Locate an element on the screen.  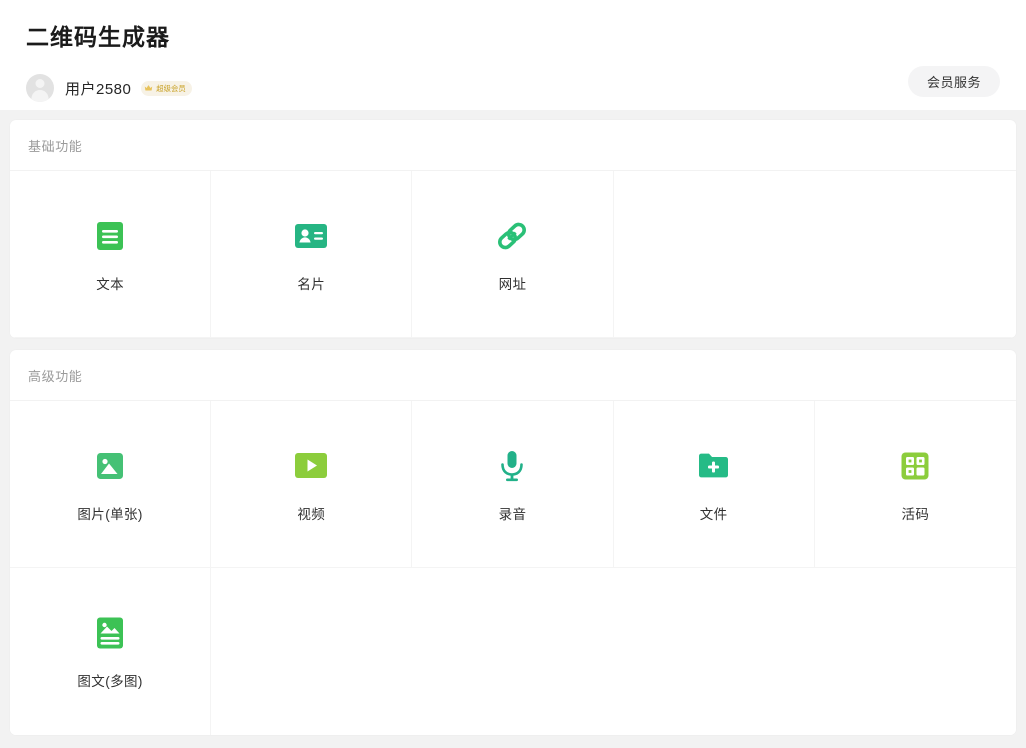
function-label: 视频 is located at coordinates (311, 514).